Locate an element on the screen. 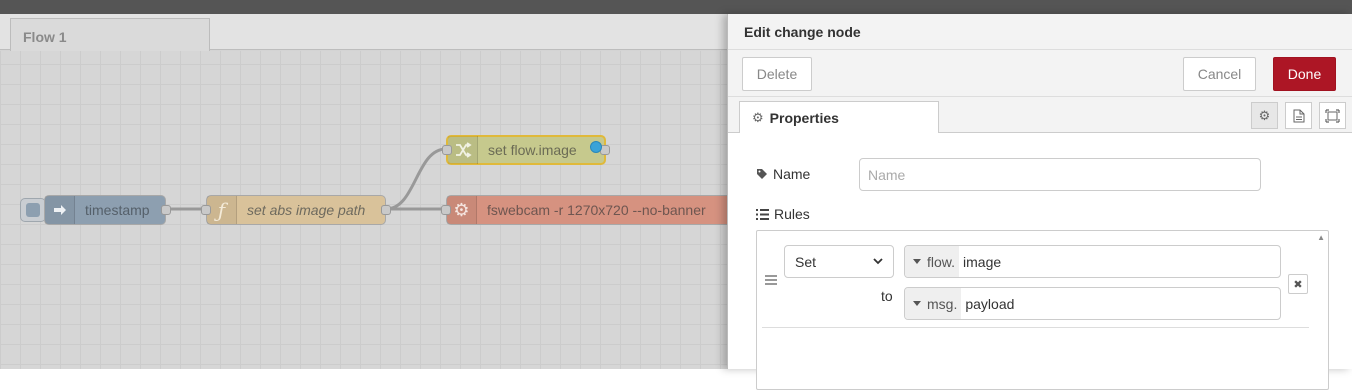  name-label: Name is located at coordinates (783, 174).